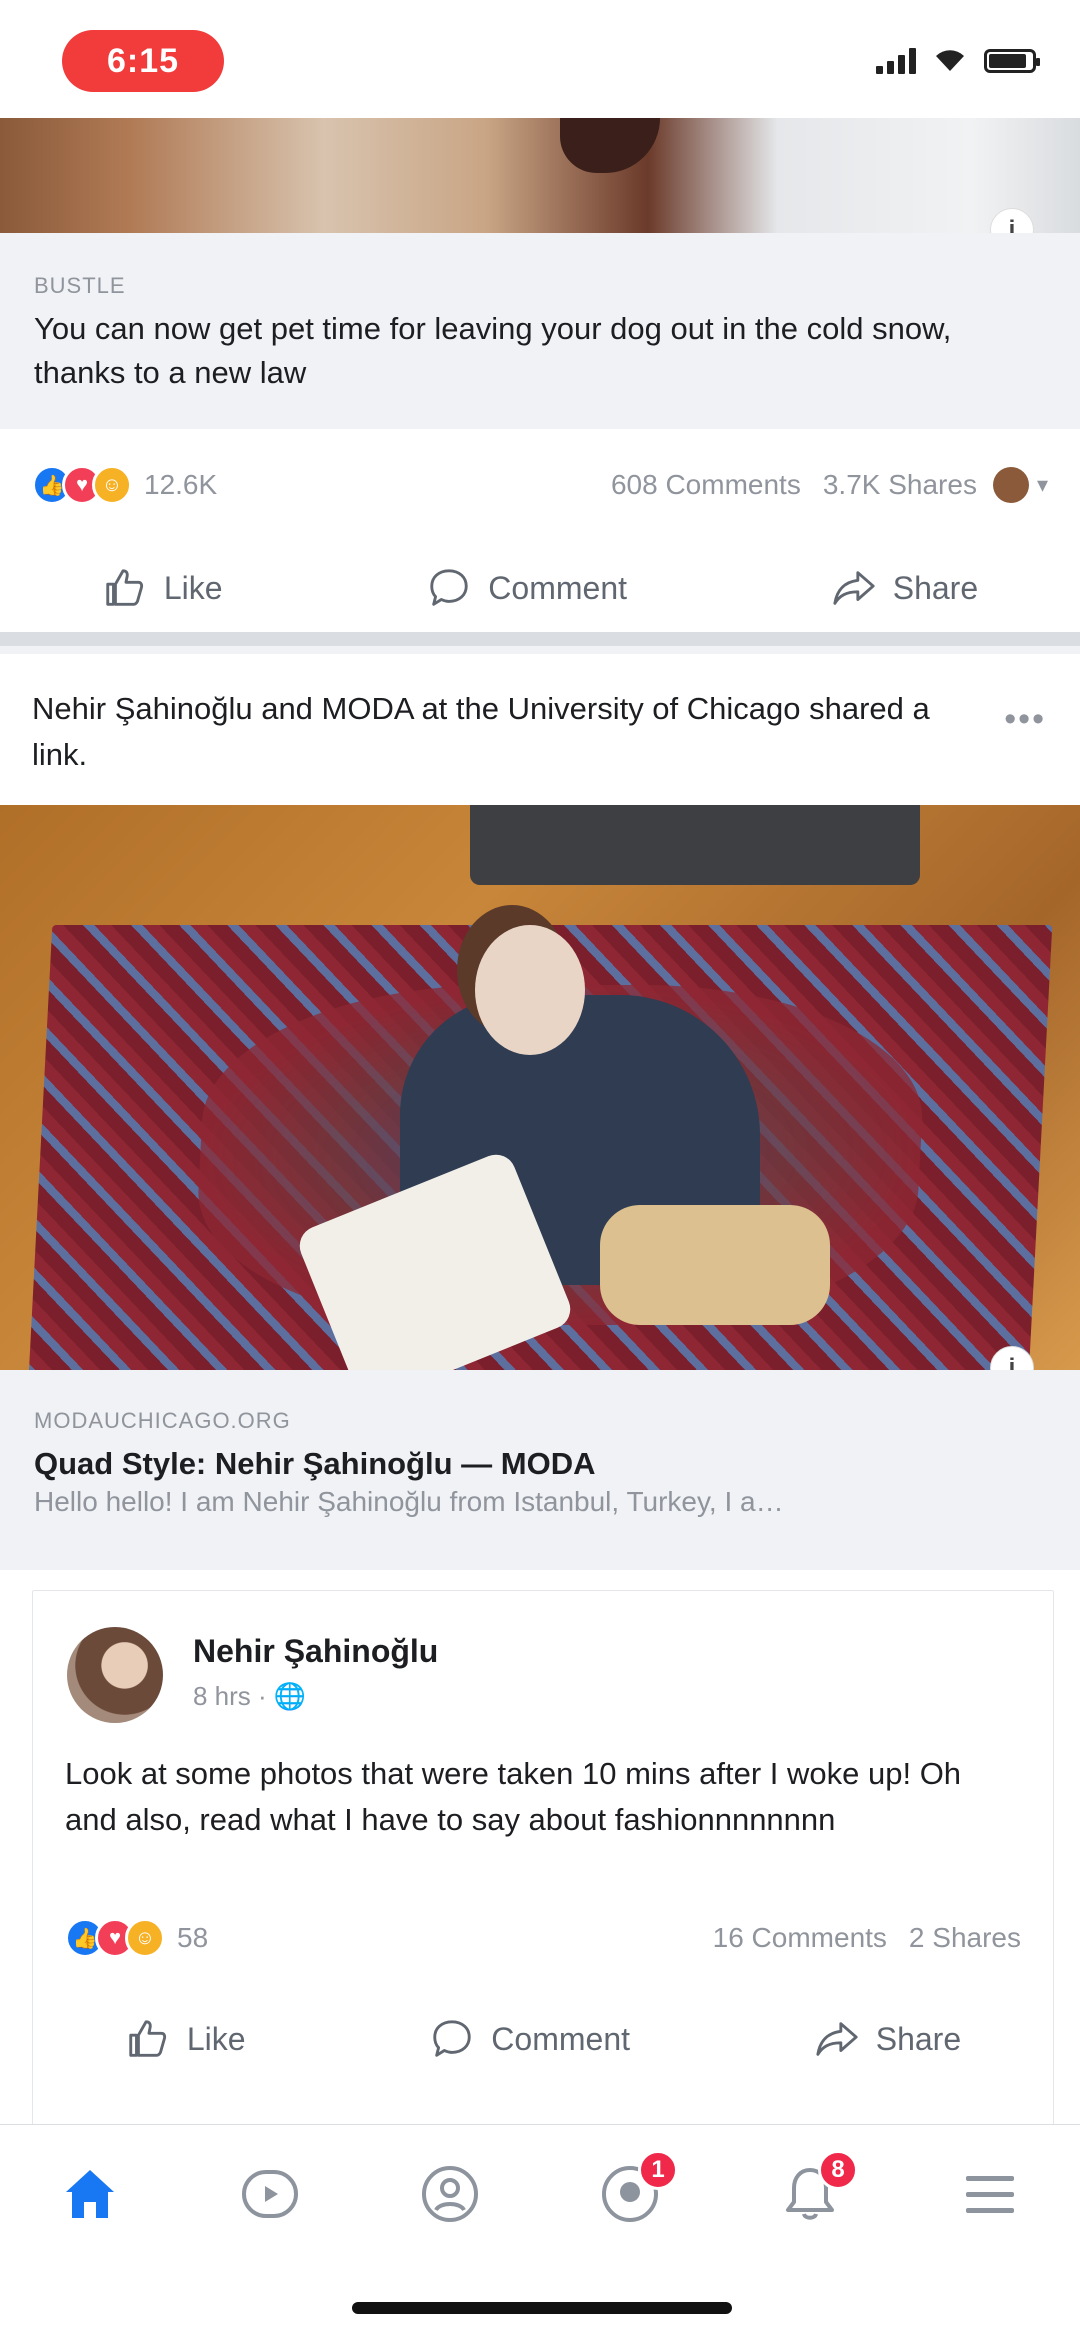 Image resolution: width=1080 pixels, height=2342 pixels. I want to click on reactions-count: 12.6K, so click(180, 485).